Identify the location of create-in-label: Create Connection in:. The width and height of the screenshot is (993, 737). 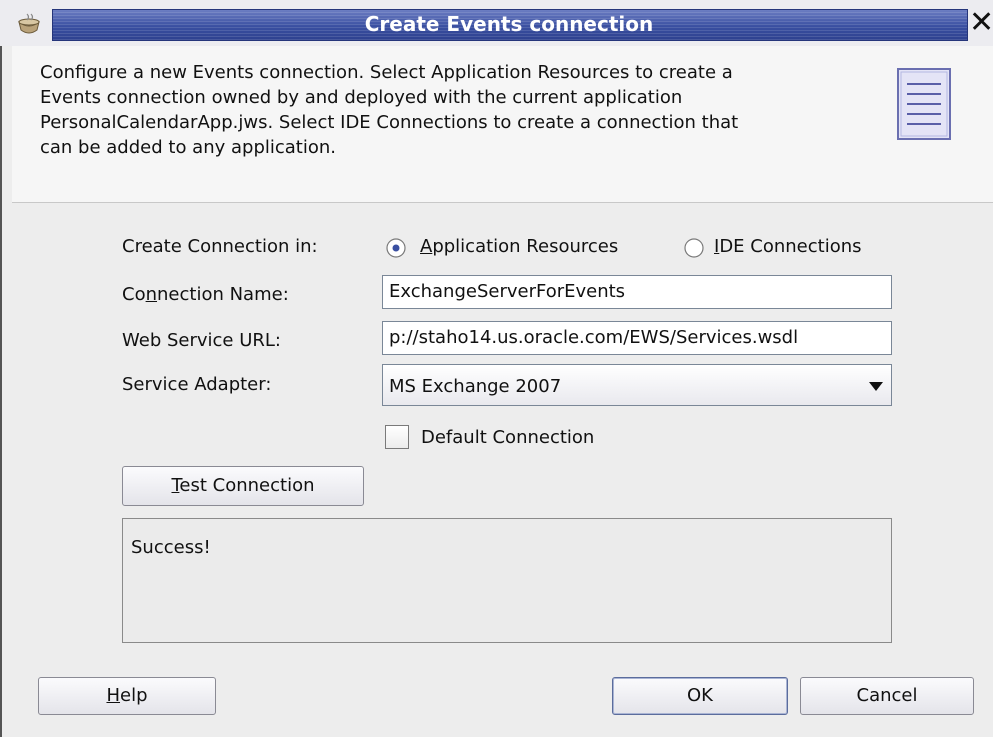
(220, 246).